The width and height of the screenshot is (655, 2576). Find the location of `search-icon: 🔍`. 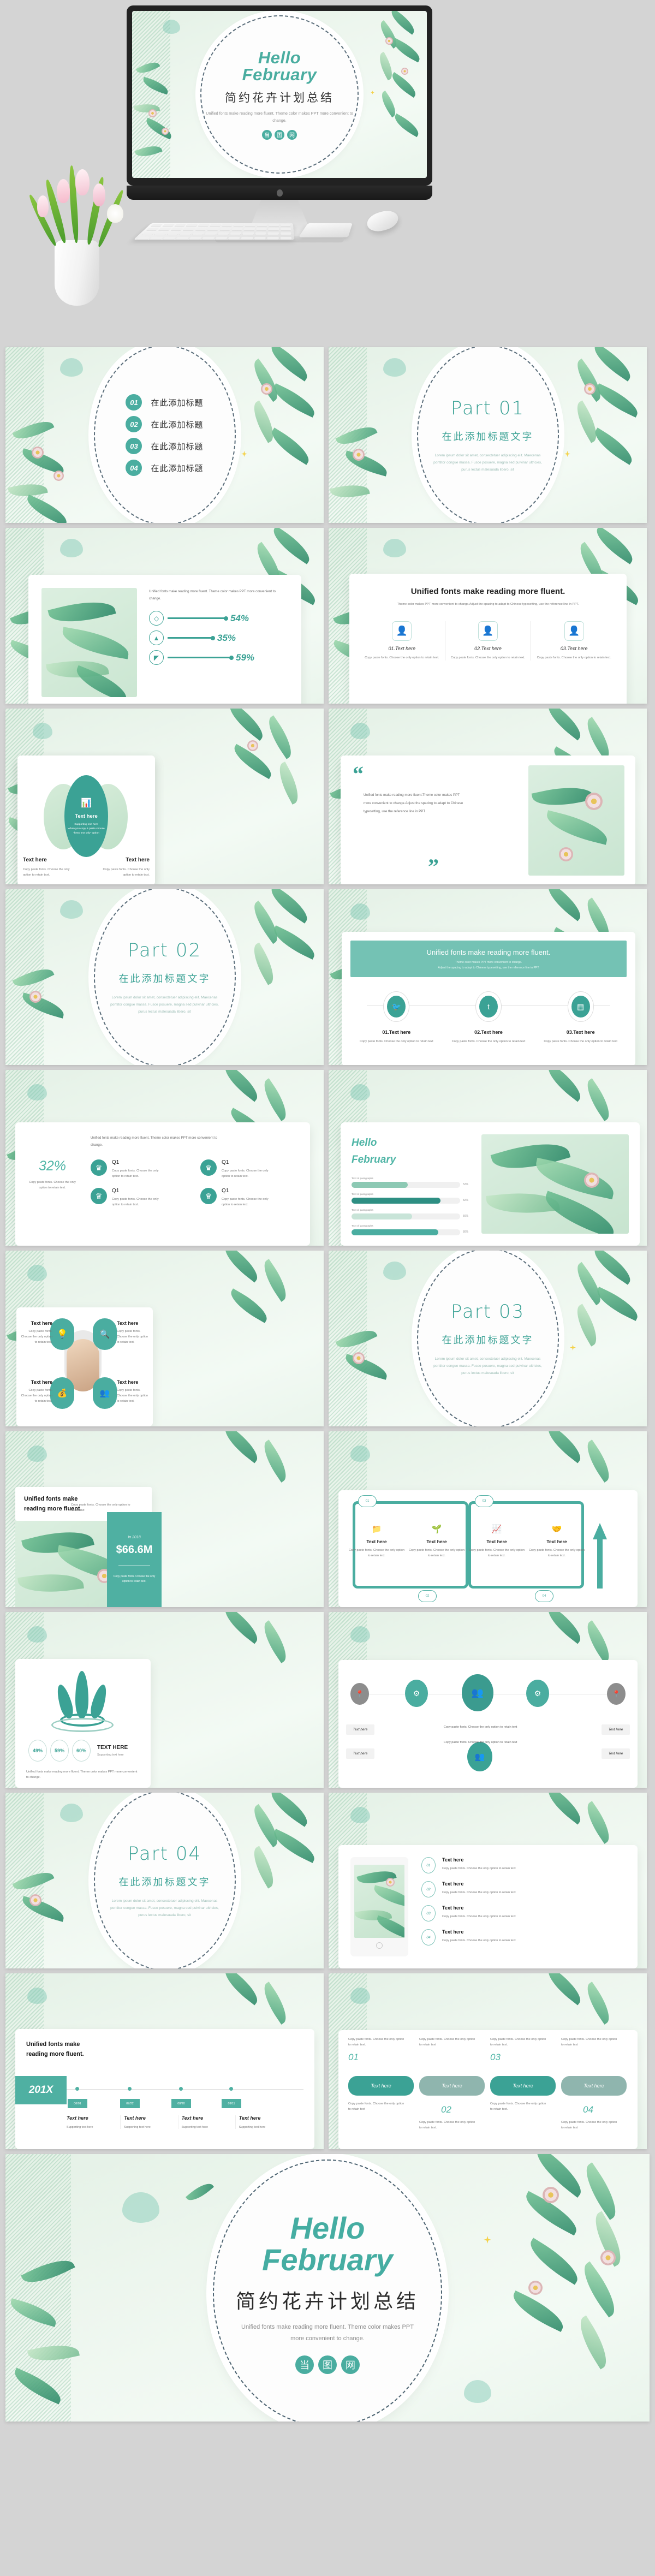

search-icon: 🔍 is located at coordinates (105, 1334).